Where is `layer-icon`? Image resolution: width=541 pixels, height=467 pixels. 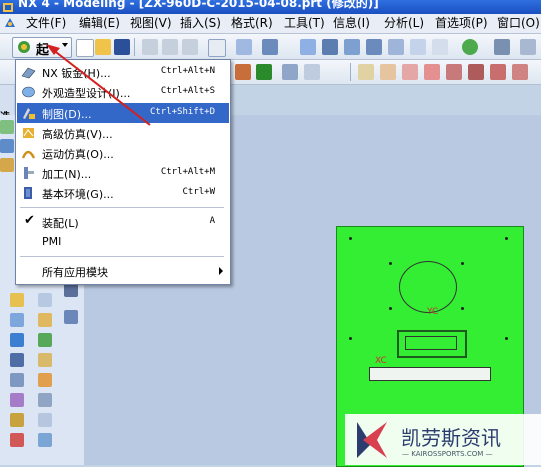 layer-icon is located at coordinates (502, 47).